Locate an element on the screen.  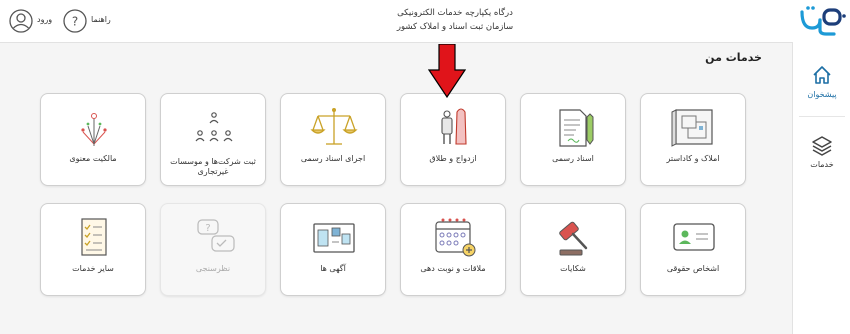
portal-title-line1: درگاه یکپارچه خدمات الکترونیکی is located at coordinates (455, 13).